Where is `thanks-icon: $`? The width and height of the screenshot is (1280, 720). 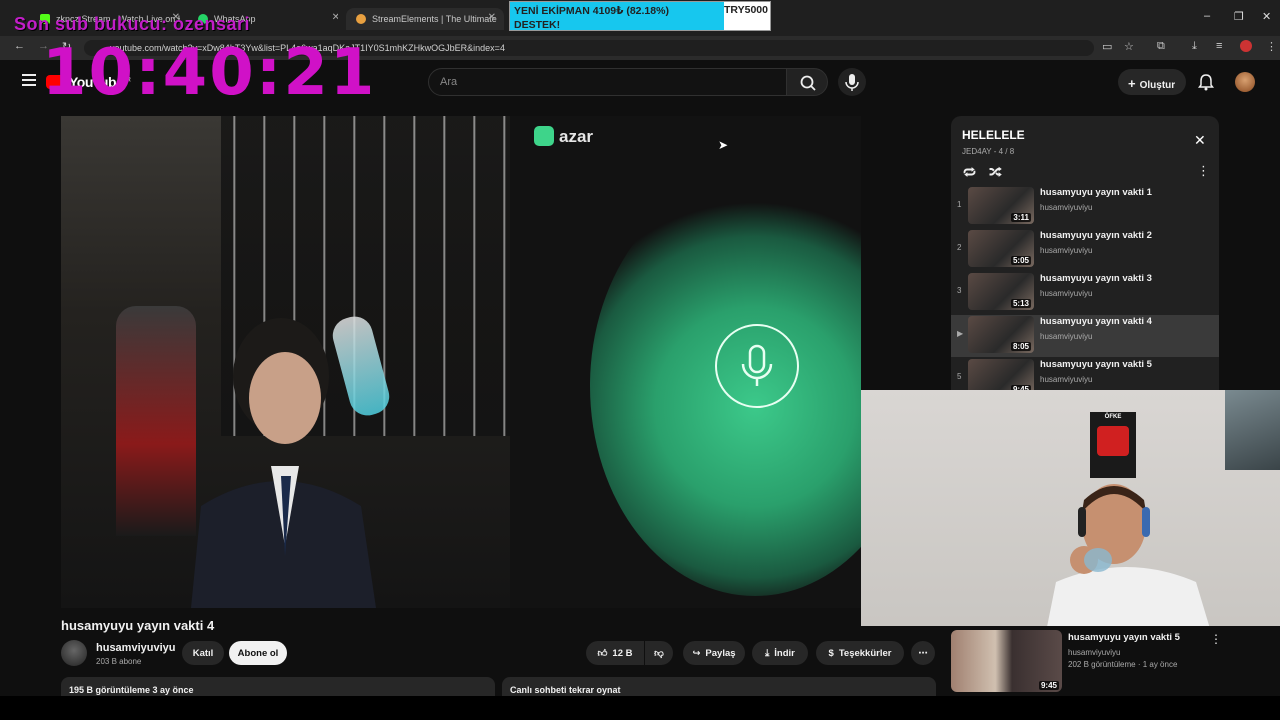 thanks-icon: $ is located at coordinates (831, 653).